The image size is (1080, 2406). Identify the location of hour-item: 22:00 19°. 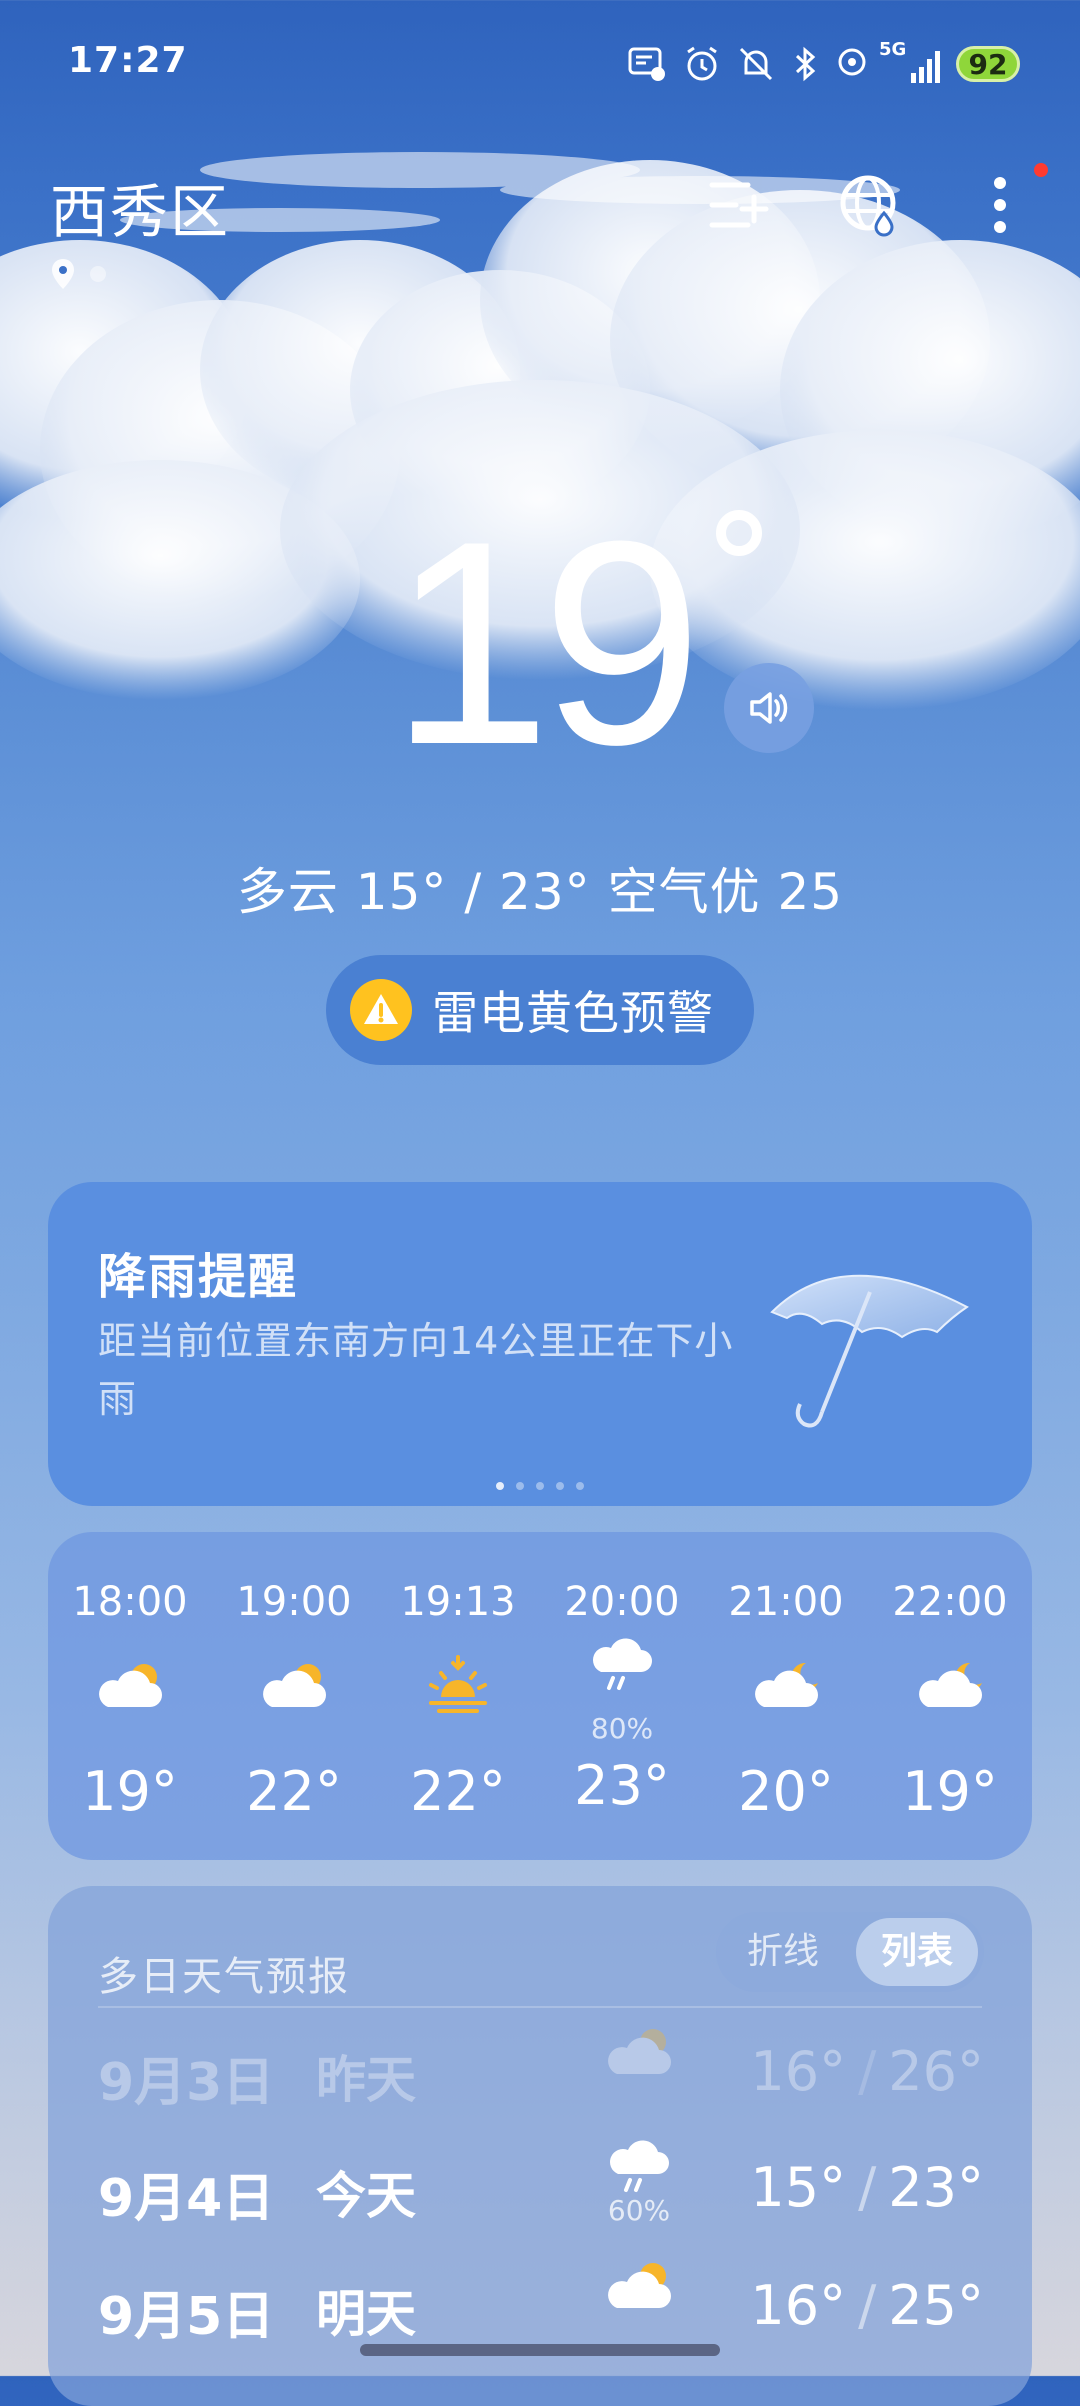
(950, 1697).